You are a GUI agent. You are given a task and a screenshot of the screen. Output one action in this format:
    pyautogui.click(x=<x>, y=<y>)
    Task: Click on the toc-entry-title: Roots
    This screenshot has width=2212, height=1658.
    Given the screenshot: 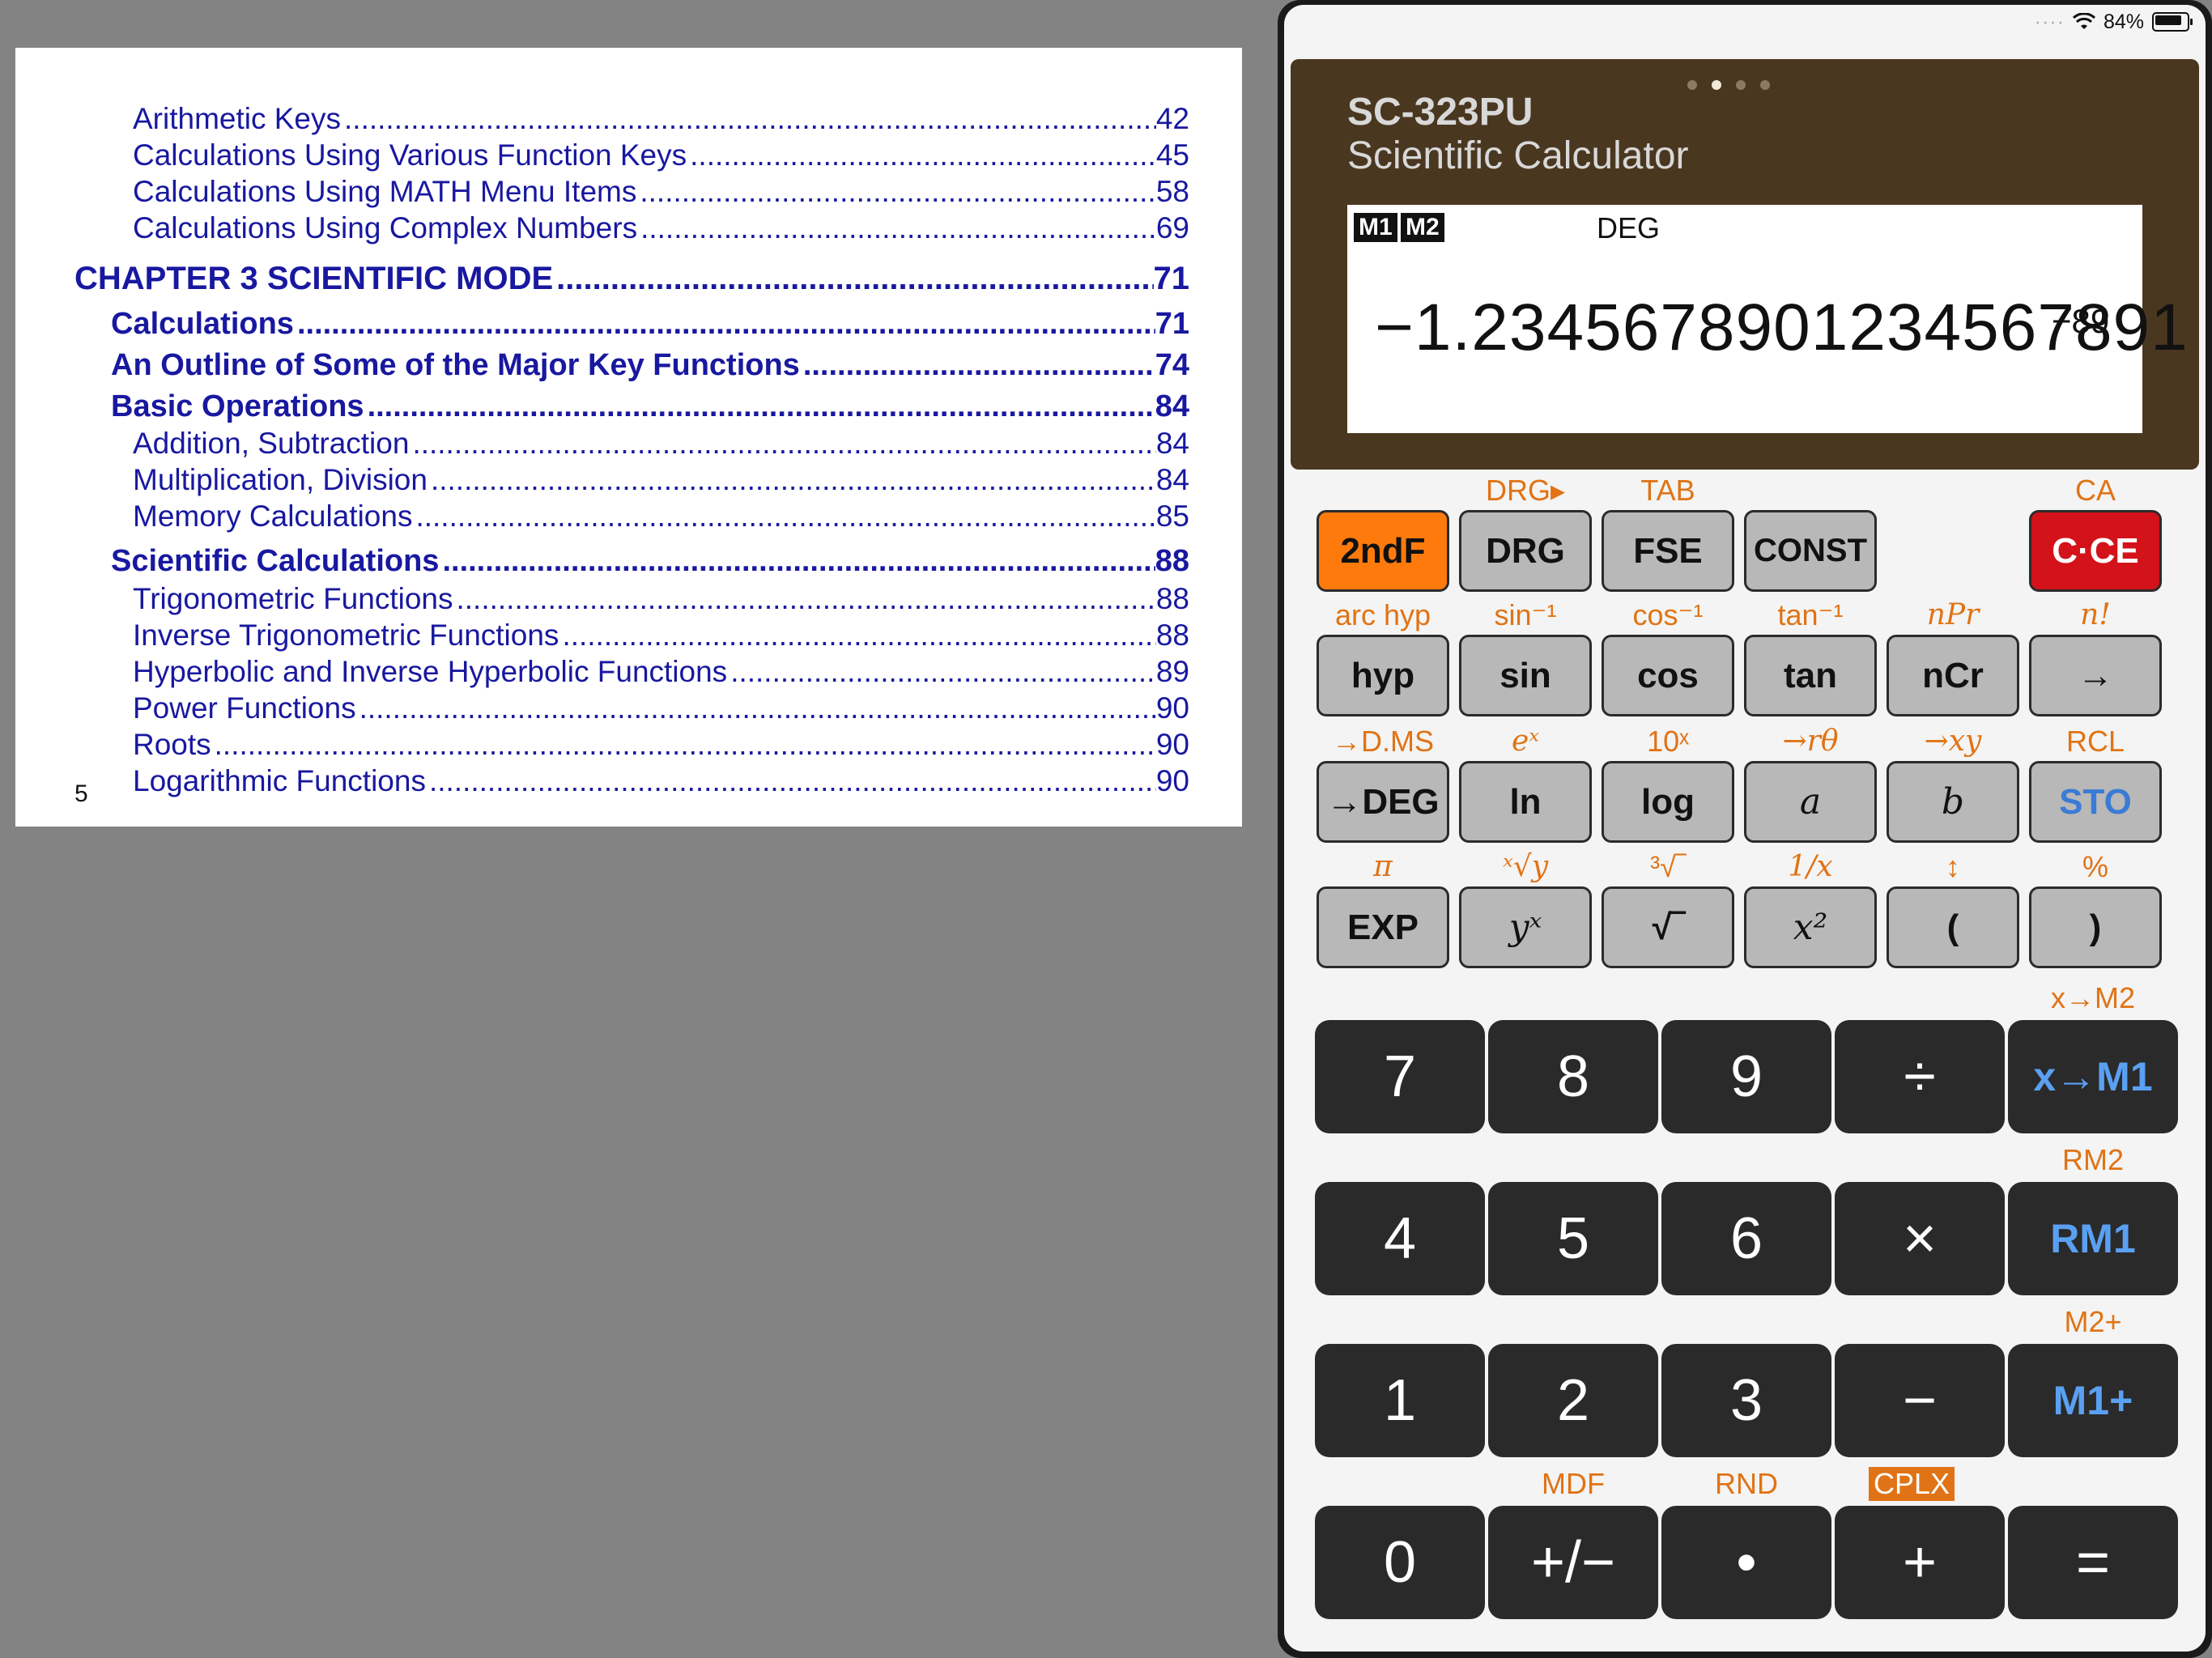 What is the action you would take?
    pyautogui.click(x=172, y=744)
    